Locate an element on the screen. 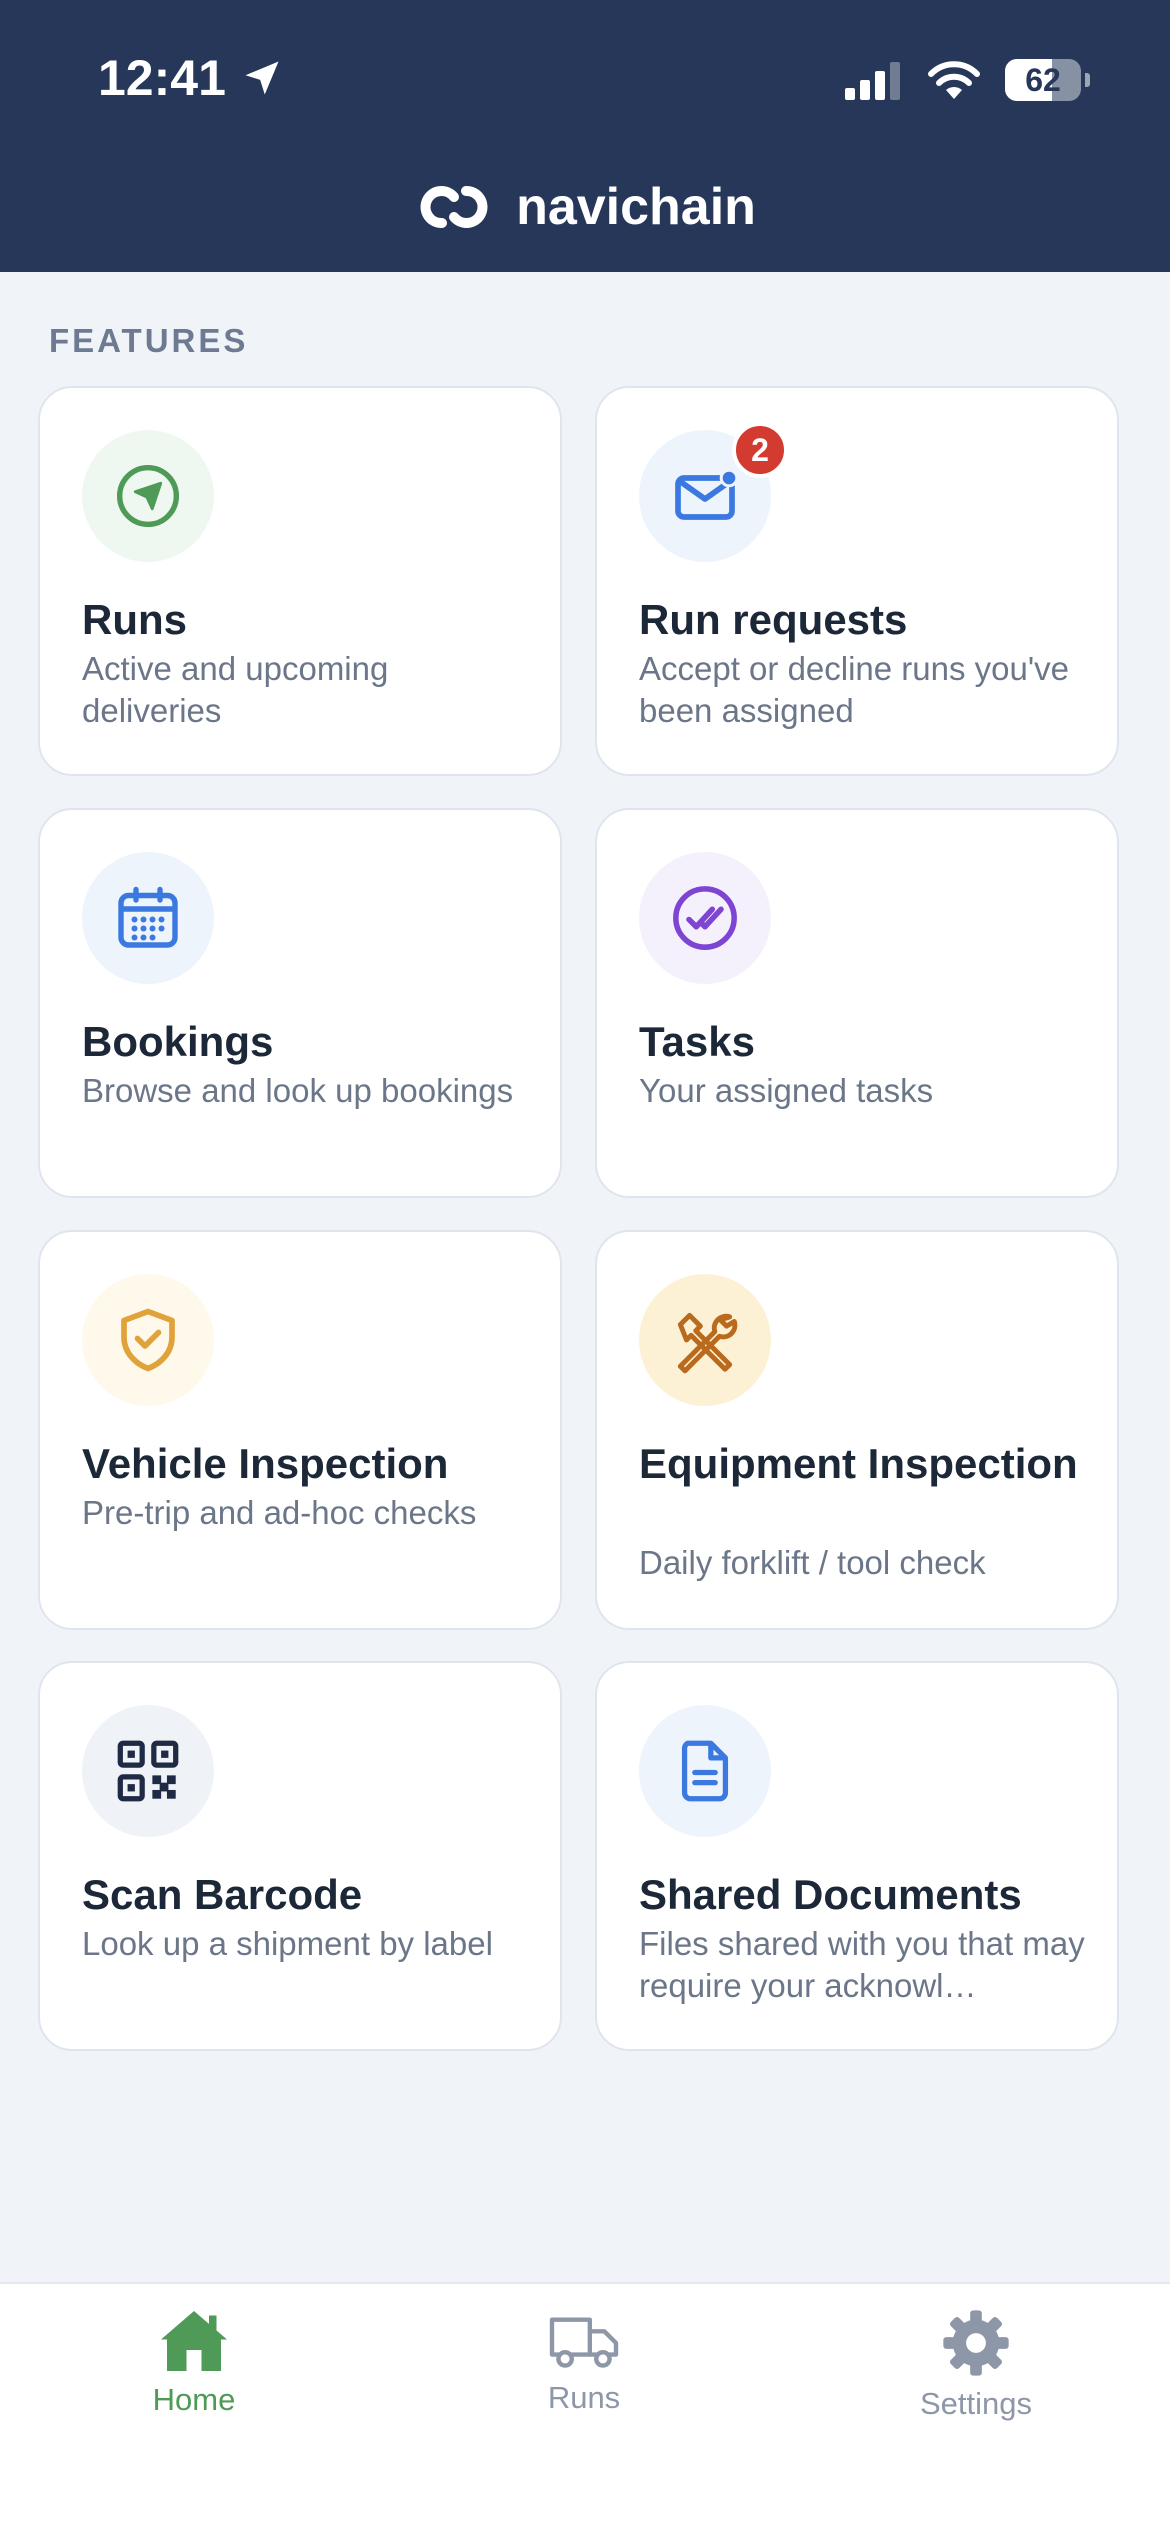  check-circle-icon is located at coordinates (705, 918).